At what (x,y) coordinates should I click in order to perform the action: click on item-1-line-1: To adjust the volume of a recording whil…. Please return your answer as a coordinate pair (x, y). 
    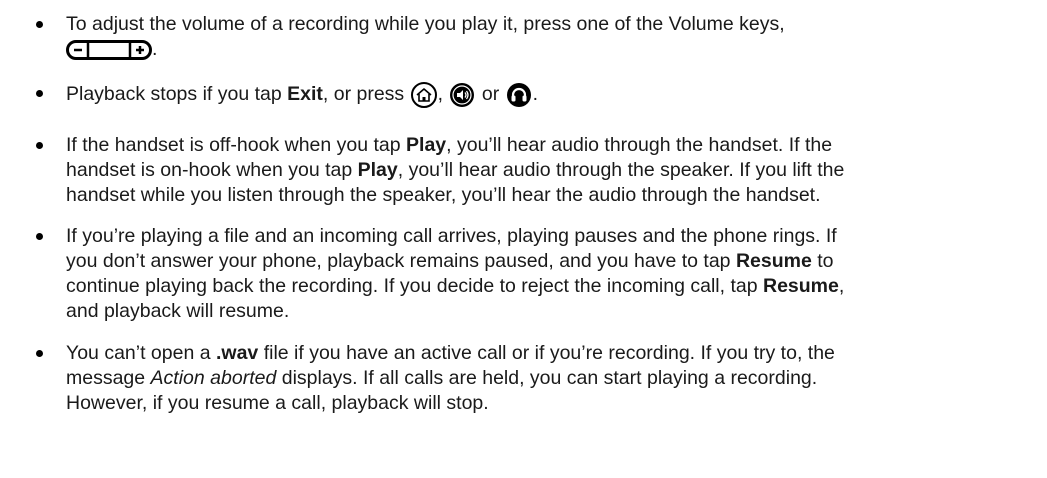
    Looking at the image, I should click on (425, 24).